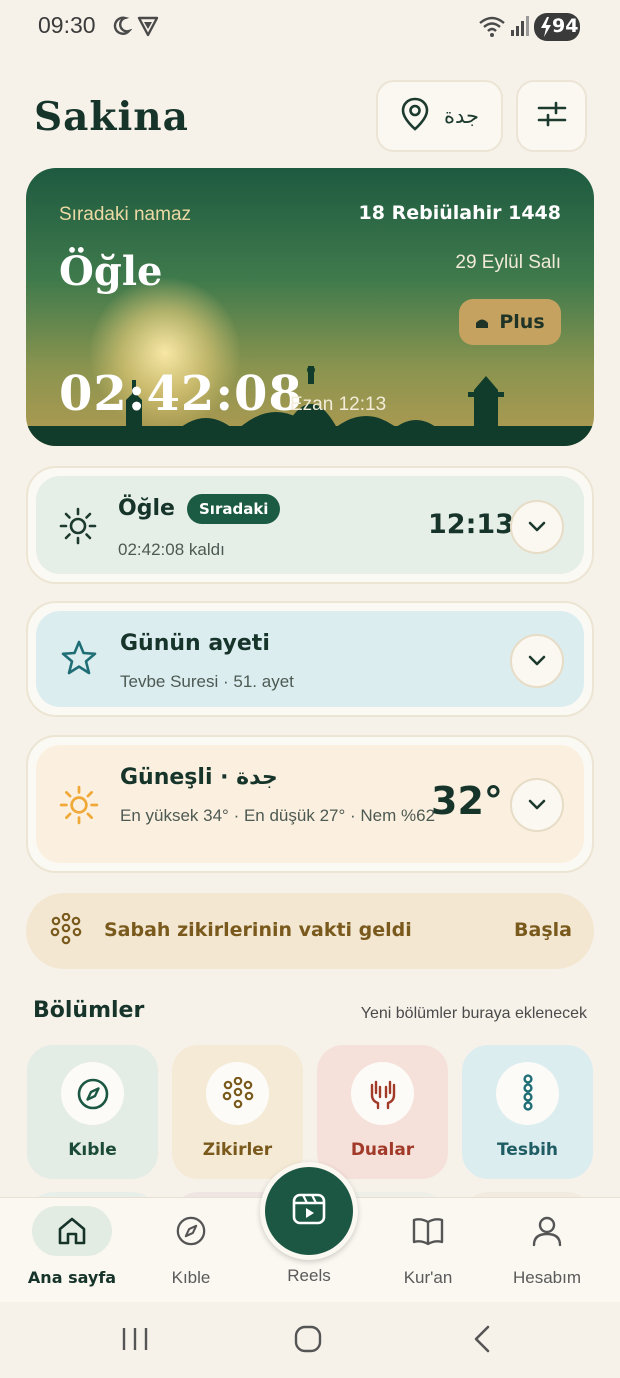 Image resolution: width=620 pixels, height=1378 pixels. I want to click on tile-label: Kıble, so click(92, 1150).